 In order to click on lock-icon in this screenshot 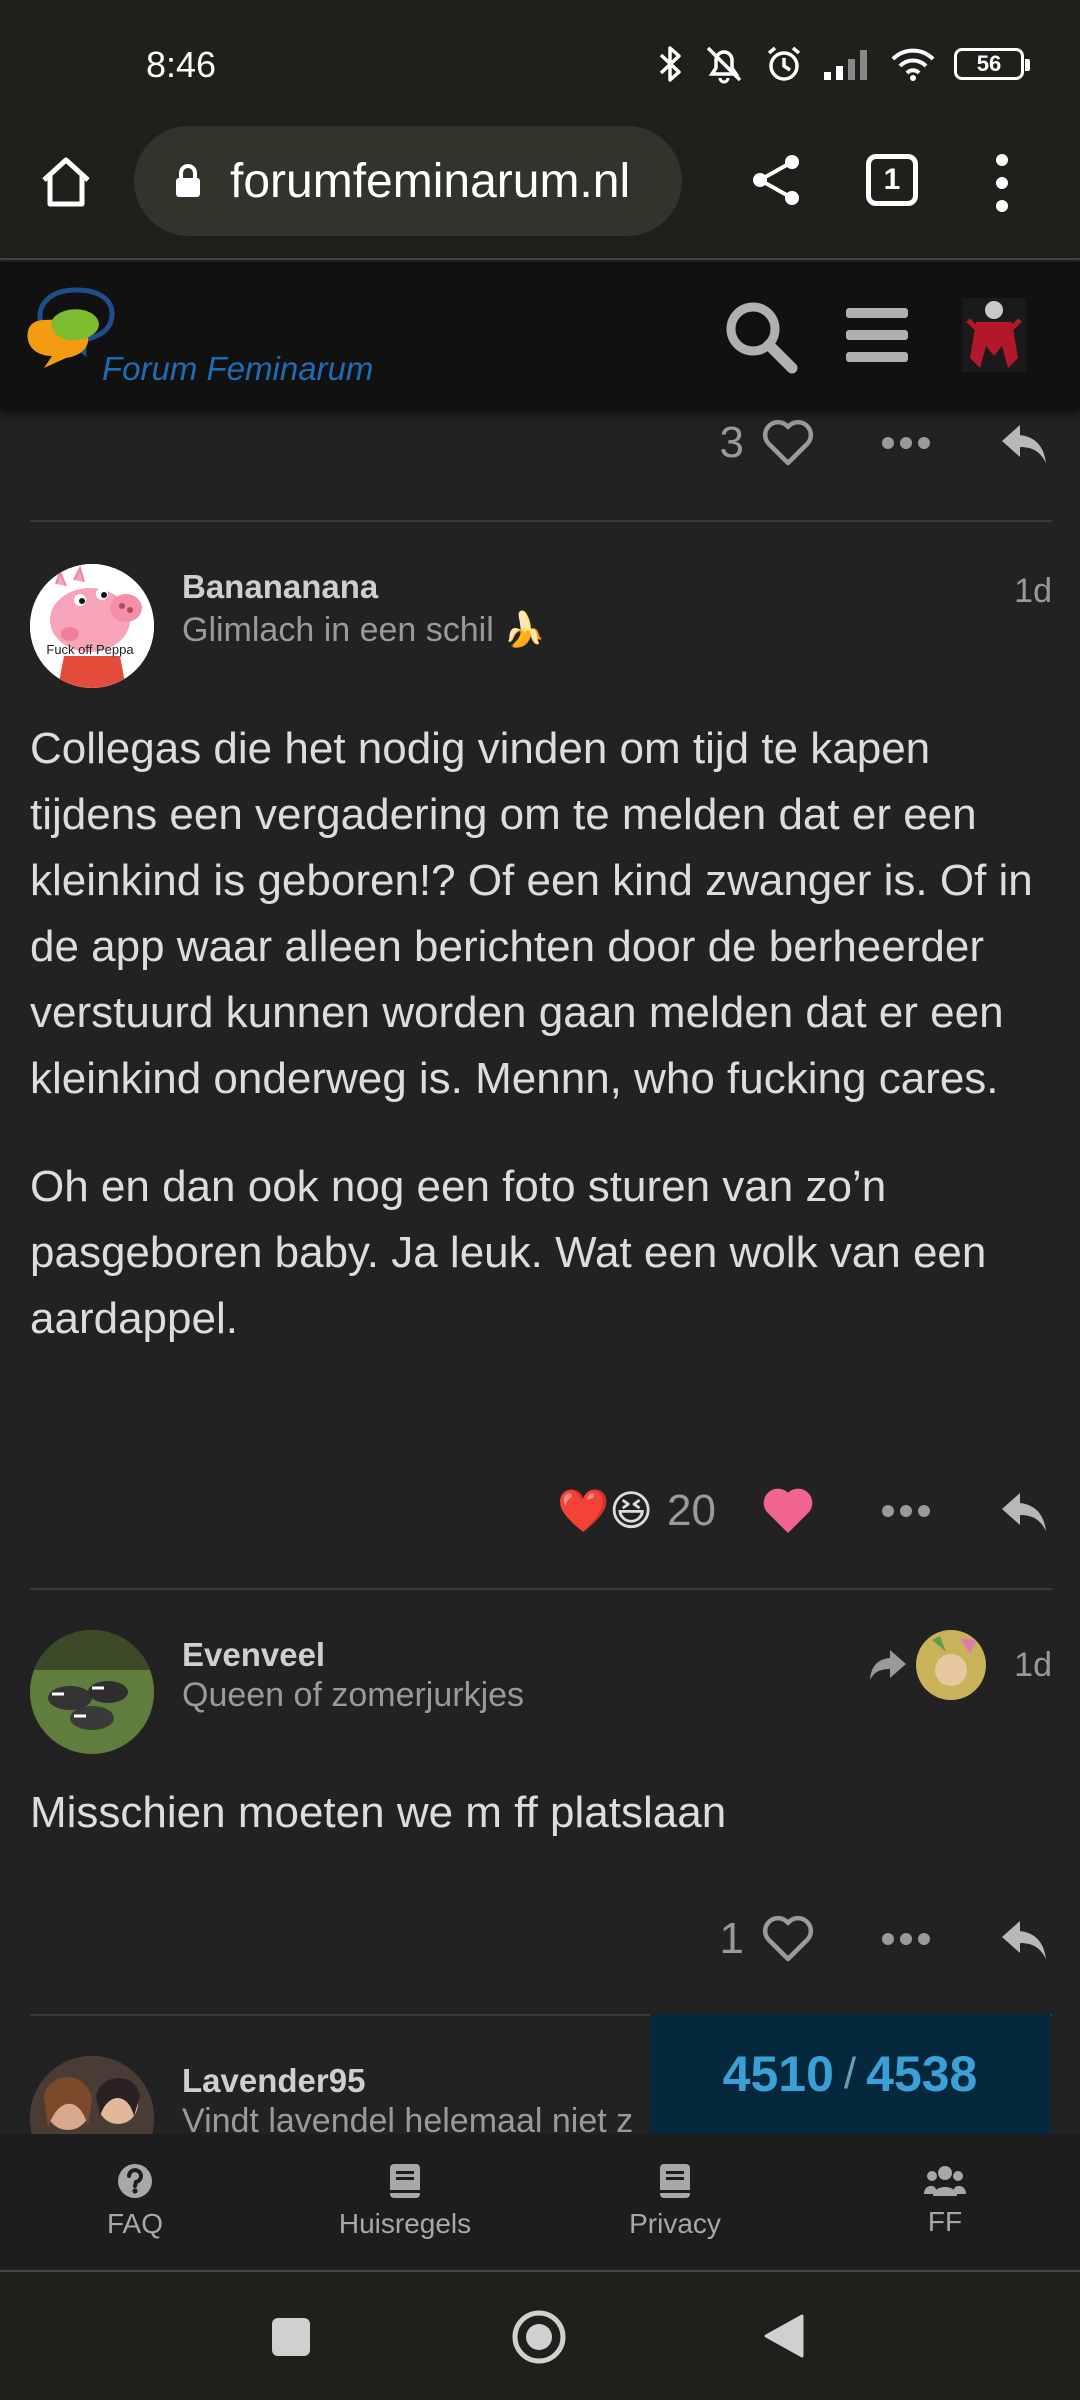, I will do `click(188, 180)`.